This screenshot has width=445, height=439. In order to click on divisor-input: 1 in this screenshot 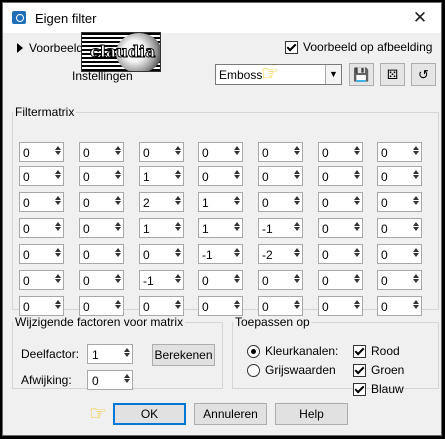, I will do `click(110, 354)`.